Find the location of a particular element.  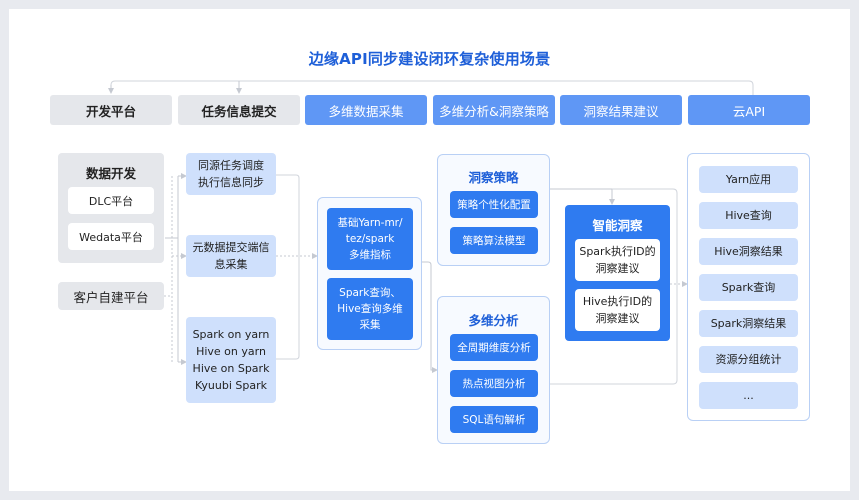

smart-insight-title: 智能洞察 is located at coordinates (617, 225).